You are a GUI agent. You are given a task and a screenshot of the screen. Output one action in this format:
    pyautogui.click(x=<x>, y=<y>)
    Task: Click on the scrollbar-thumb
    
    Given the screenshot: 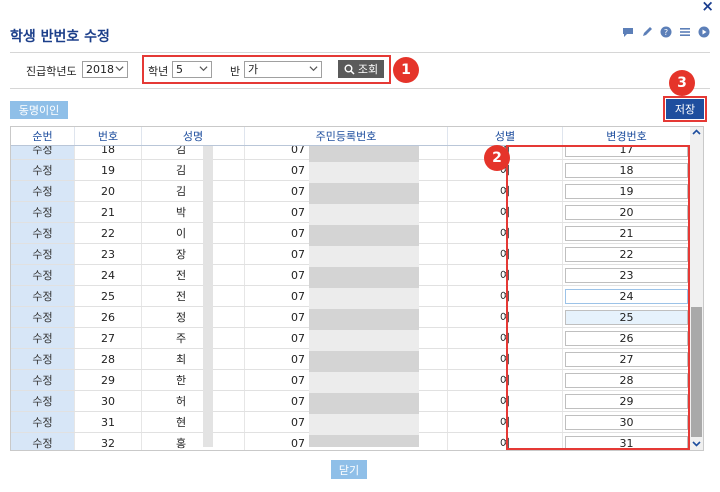 What is the action you would take?
    pyautogui.click(x=696, y=372)
    